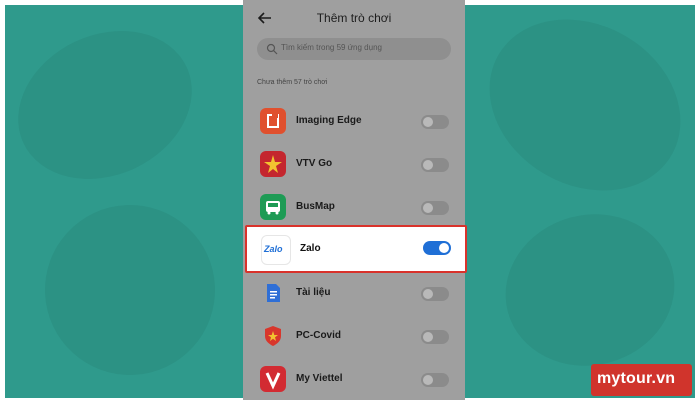 This screenshot has width=700, height=405. I want to click on search-input: Tìm kiếm trong 59 ứng dụng, so click(354, 49).